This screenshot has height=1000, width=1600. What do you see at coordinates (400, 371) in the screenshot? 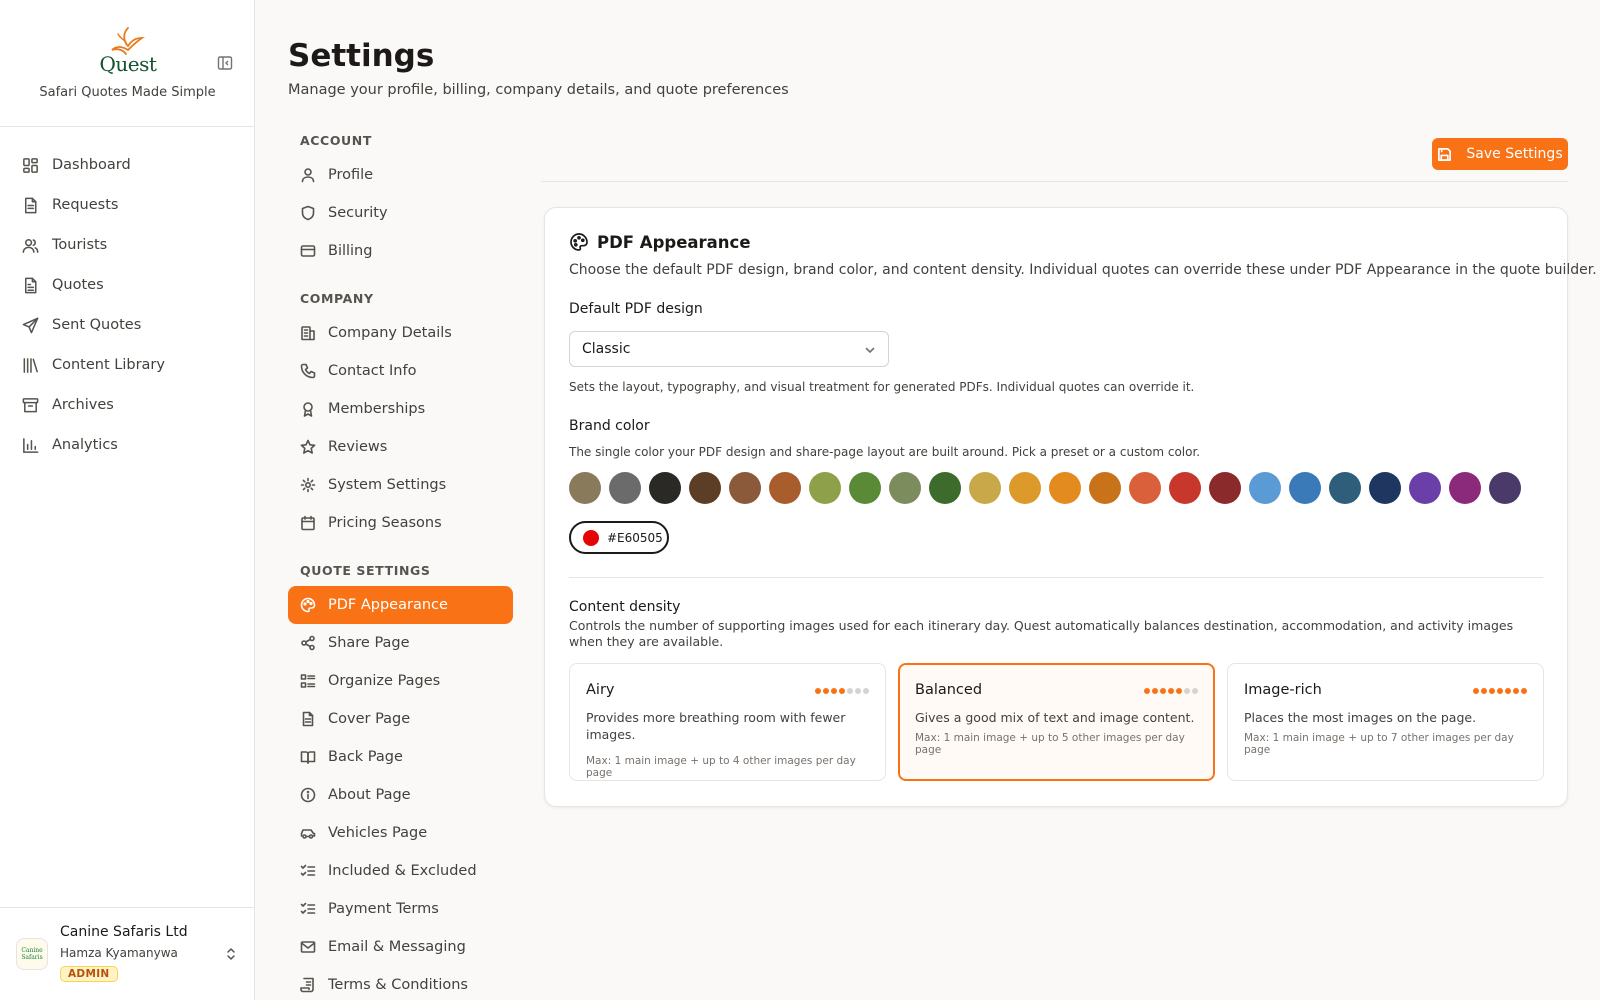
I see `settings-item-contact-info: Contact Info` at bounding box center [400, 371].